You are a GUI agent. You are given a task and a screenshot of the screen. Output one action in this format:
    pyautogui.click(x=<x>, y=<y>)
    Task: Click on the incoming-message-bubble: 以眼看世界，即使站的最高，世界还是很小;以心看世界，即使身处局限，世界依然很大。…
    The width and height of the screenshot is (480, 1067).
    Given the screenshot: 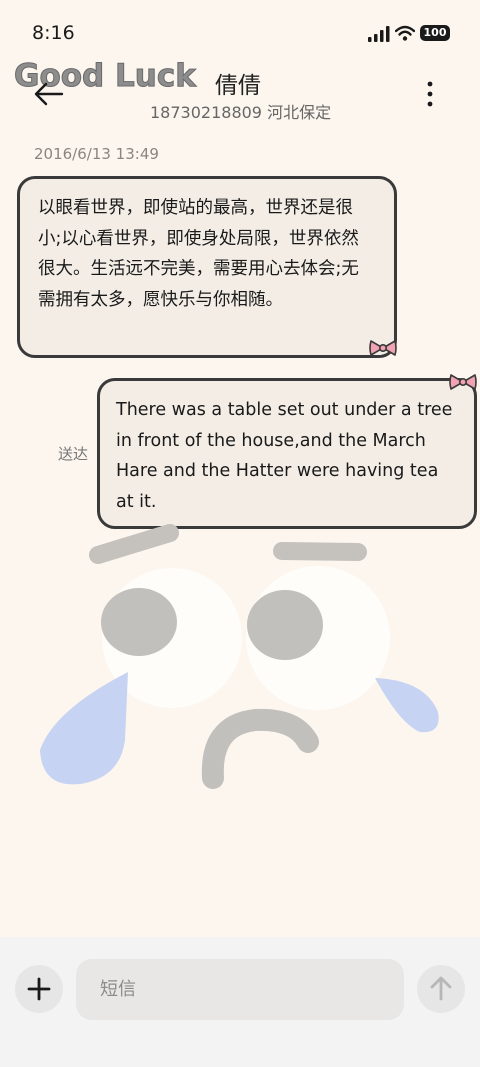 What is the action you would take?
    pyautogui.click(x=207, y=267)
    